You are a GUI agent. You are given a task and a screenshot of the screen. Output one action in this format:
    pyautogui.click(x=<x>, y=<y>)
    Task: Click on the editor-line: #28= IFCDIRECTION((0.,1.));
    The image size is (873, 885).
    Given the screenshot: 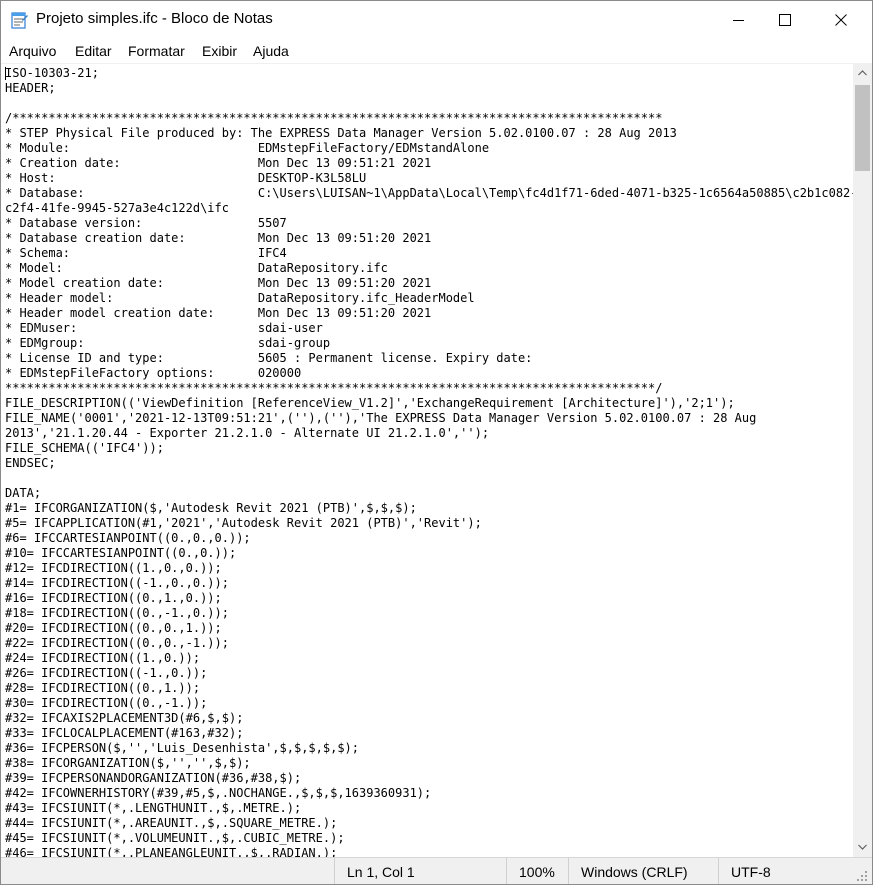 What is the action you would take?
    pyautogui.click(x=103, y=688)
    